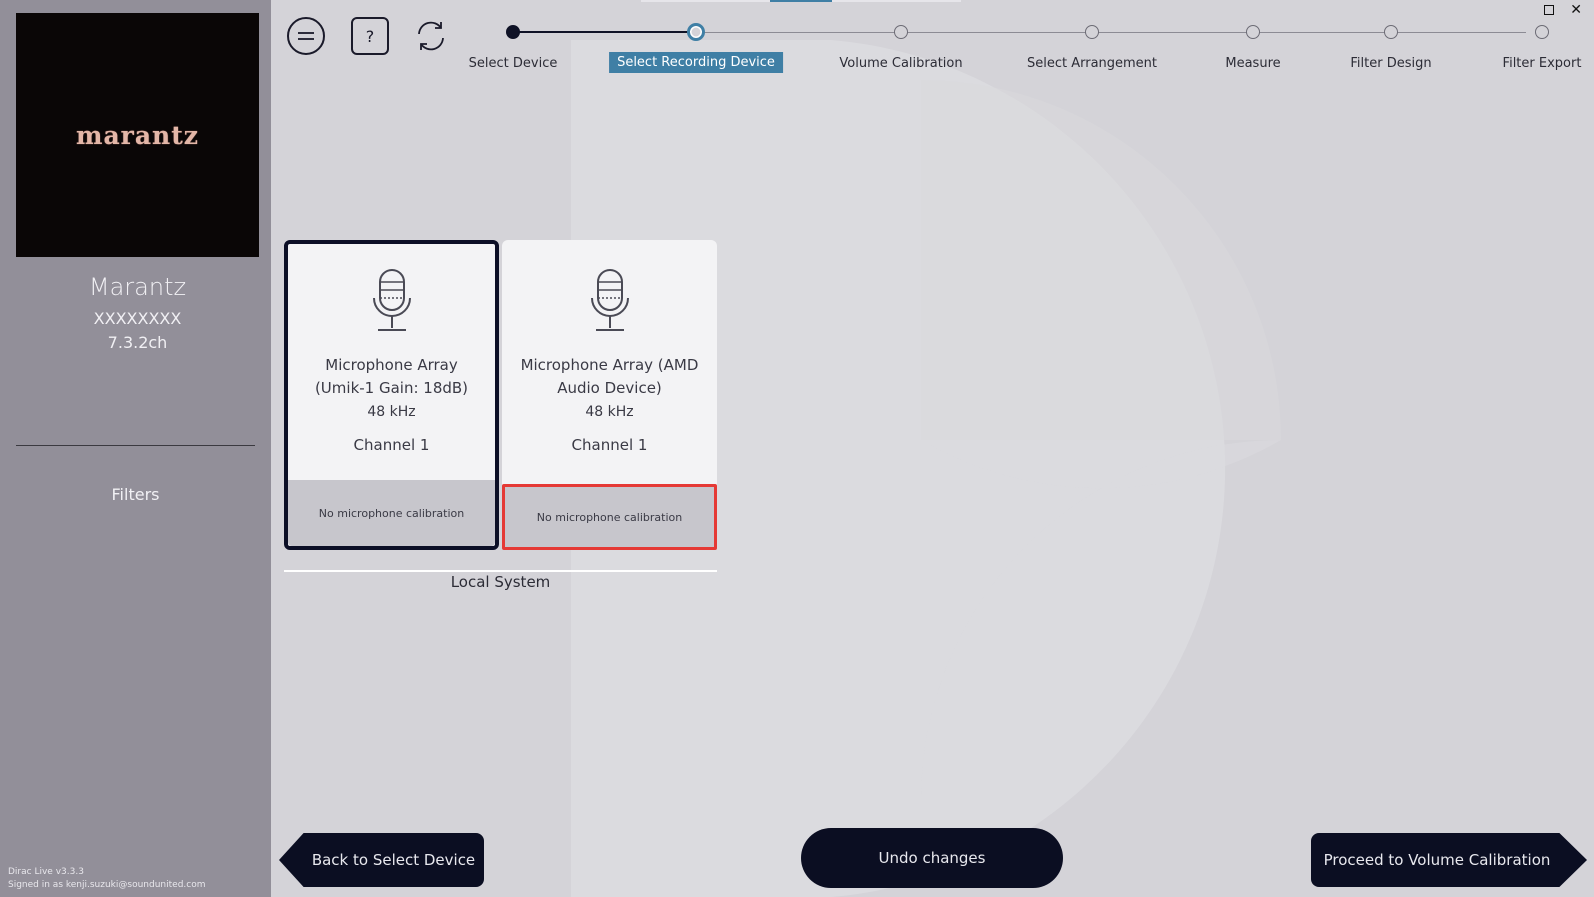 This screenshot has width=1594, height=897. I want to click on sidebar-item-filters: Filters, so click(135, 494).